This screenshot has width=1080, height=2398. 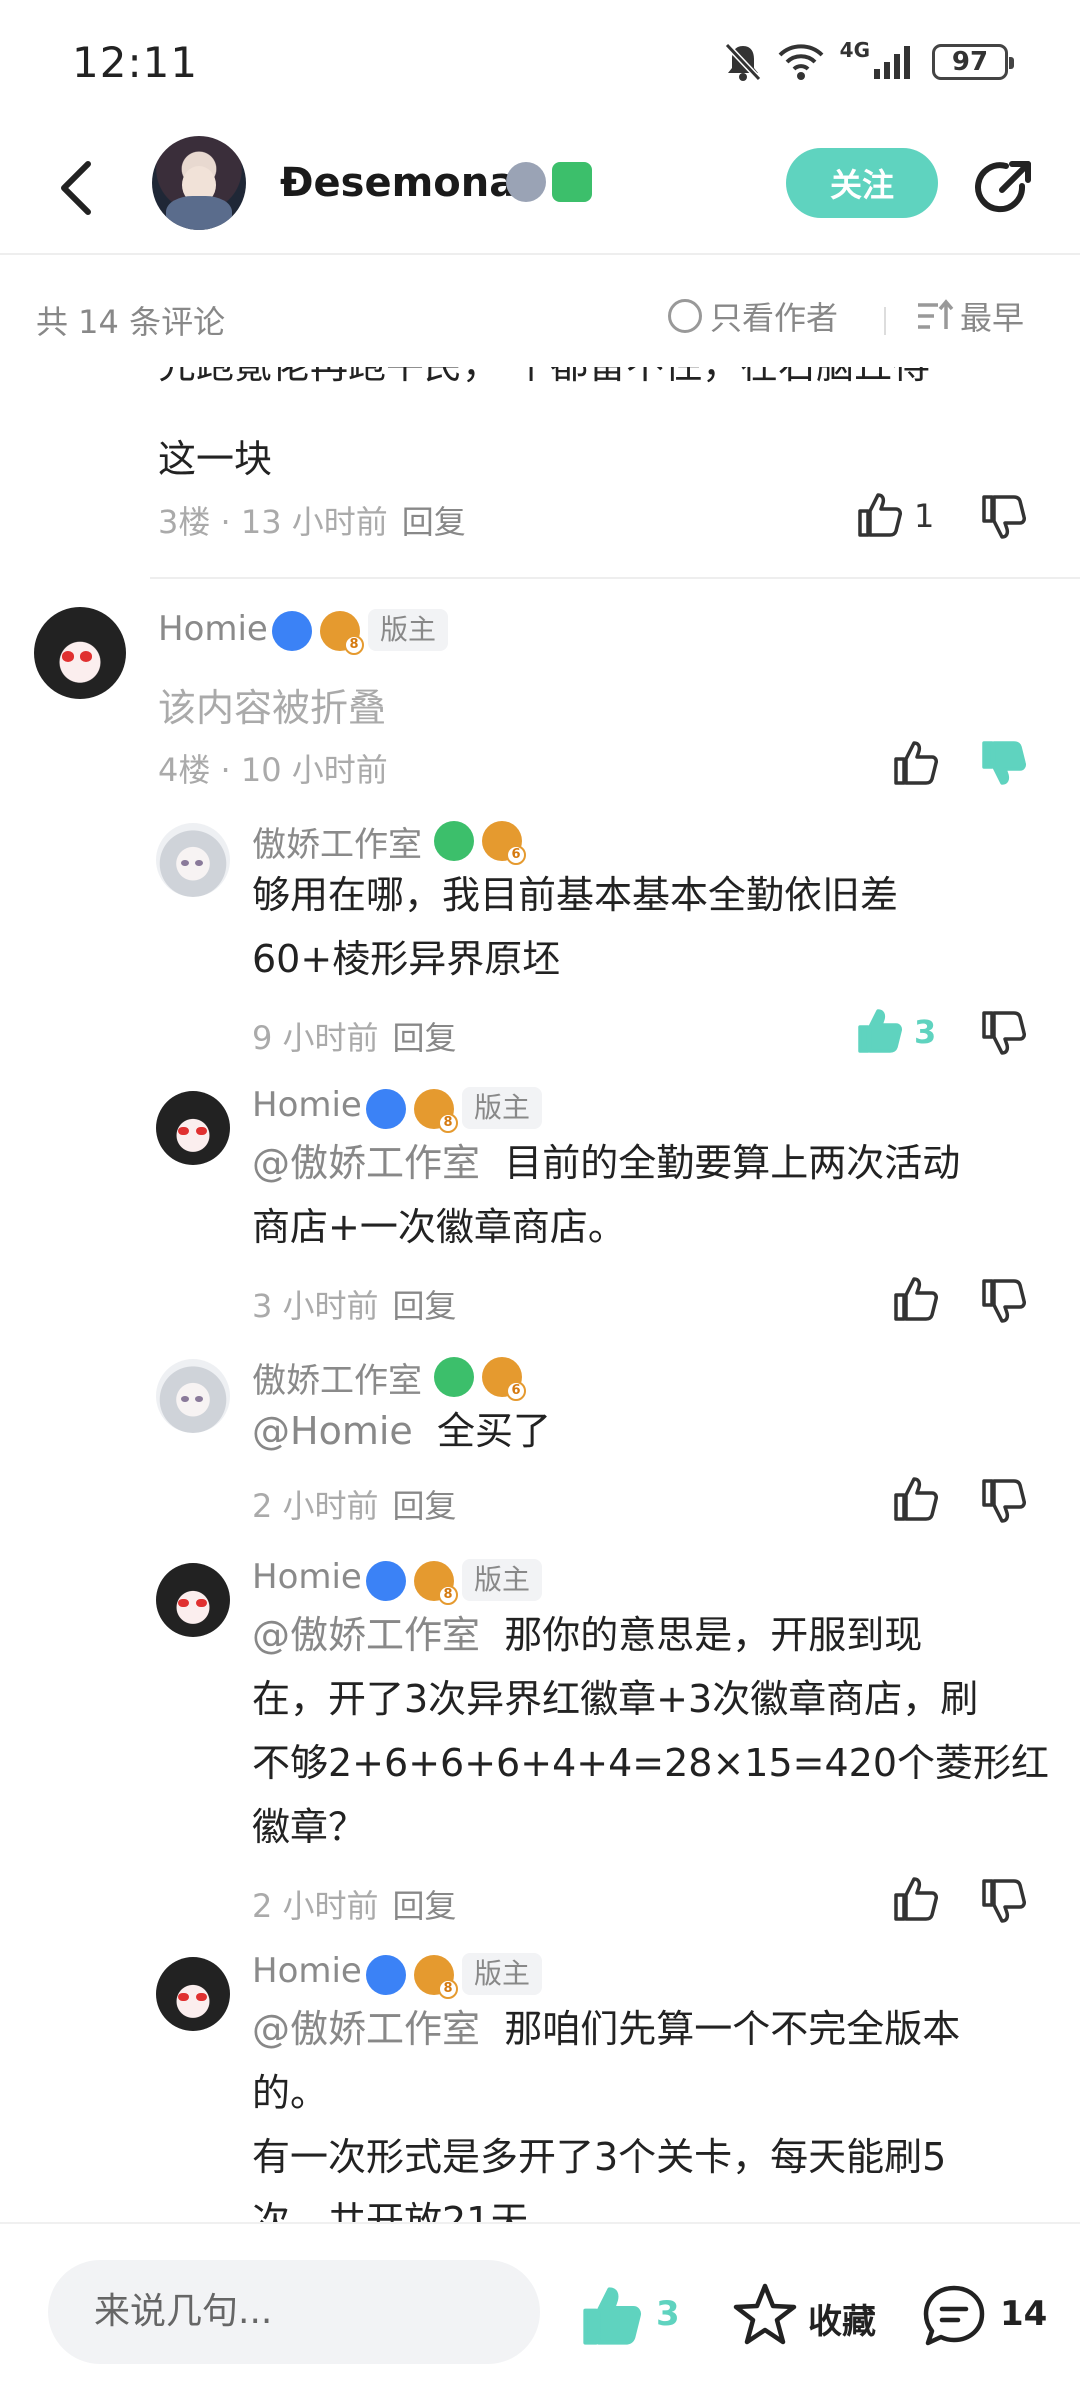 I want to click on back-arrow-icon, so click(x=78, y=188).